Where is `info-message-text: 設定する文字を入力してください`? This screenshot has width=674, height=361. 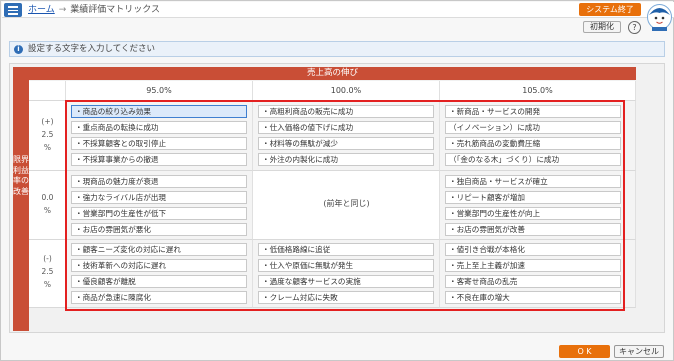 info-message-text: 設定する文字を入力してください is located at coordinates (91, 49).